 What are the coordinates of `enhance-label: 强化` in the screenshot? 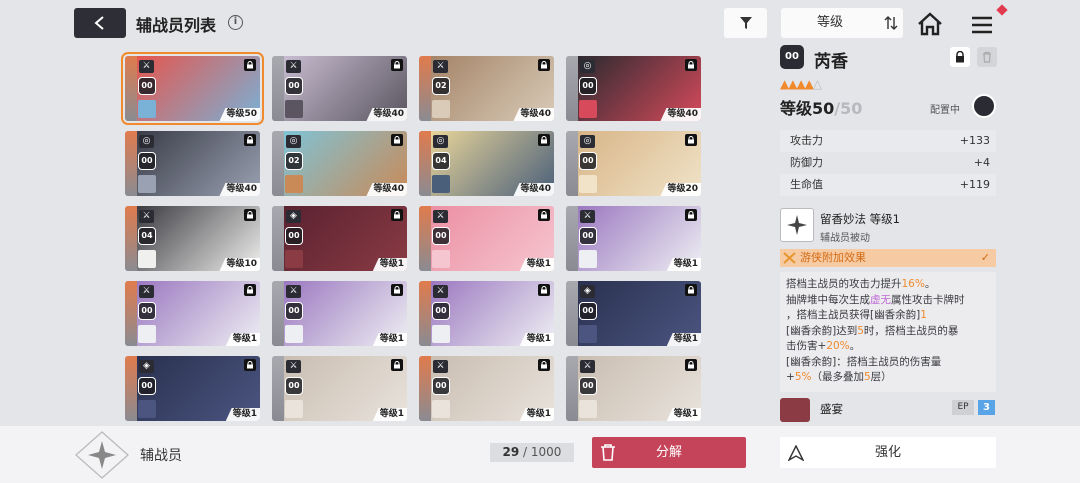 It's located at (887, 452).